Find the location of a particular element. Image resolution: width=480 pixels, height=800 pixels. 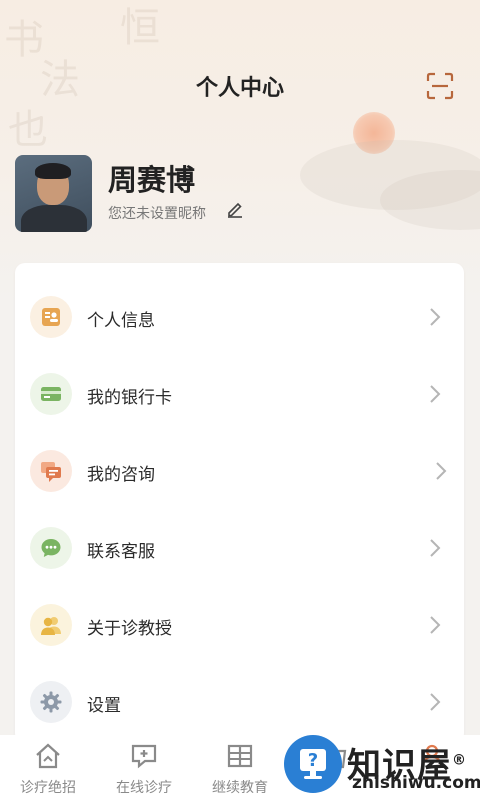

menu-item-label: 关于诊教授 is located at coordinates (129, 629).